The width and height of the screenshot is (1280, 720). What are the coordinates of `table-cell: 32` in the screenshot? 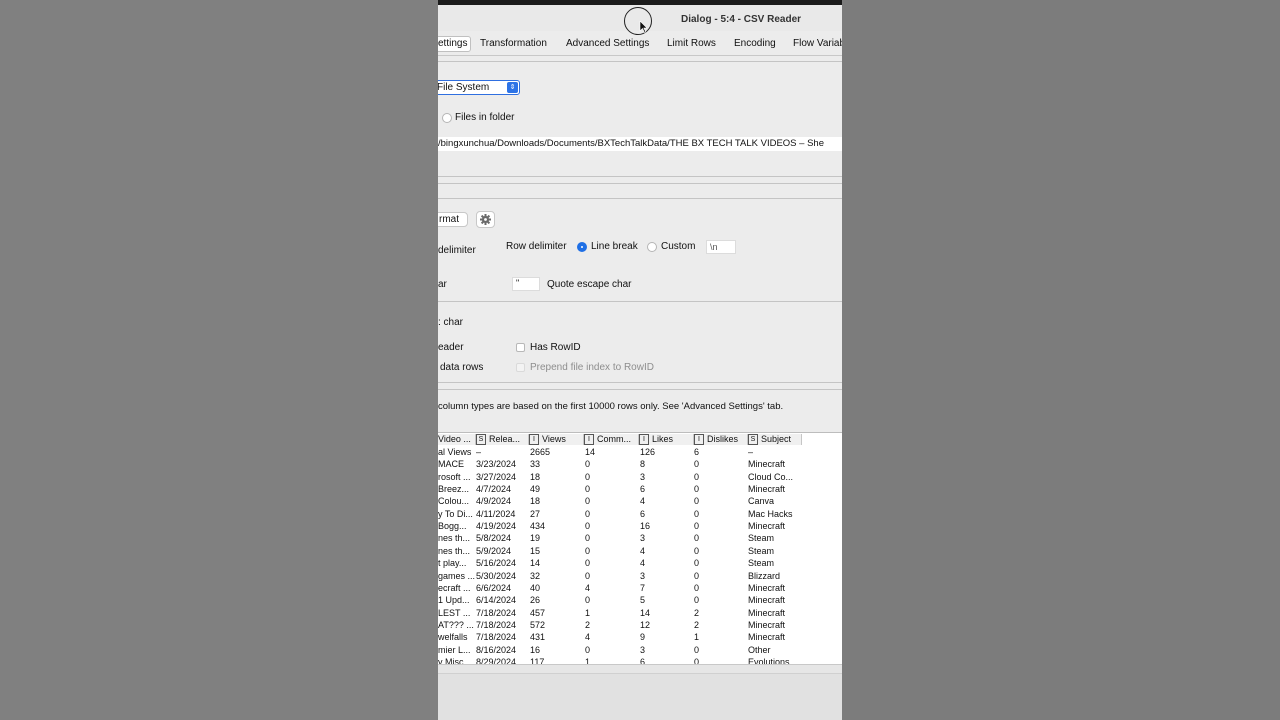 It's located at (535, 575).